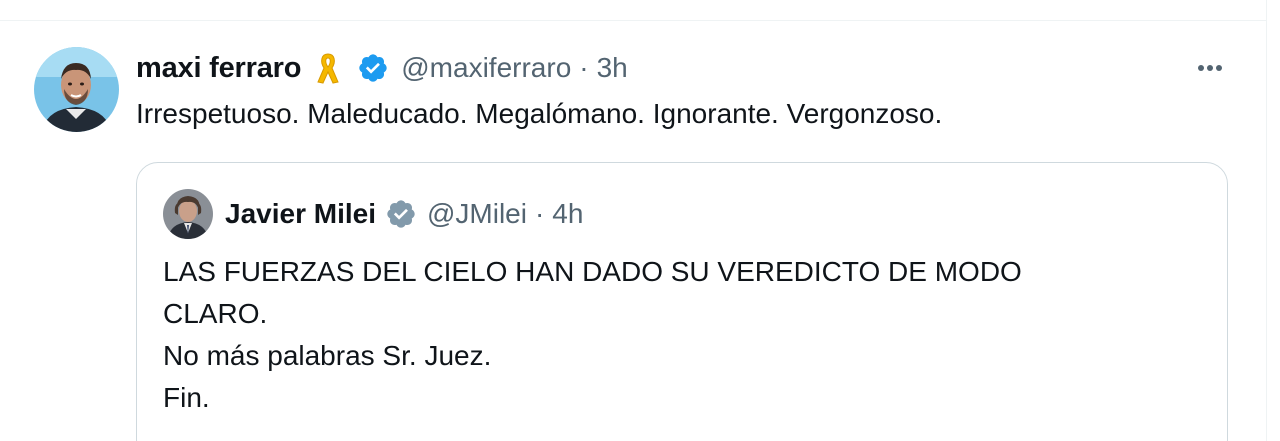 The height and width of the screenshot is (441, 1280). What do you see at coordinates (486, 68) in the screenshot?
I see `author-handle: @maxiferraro` at bounding box center [486, 68].